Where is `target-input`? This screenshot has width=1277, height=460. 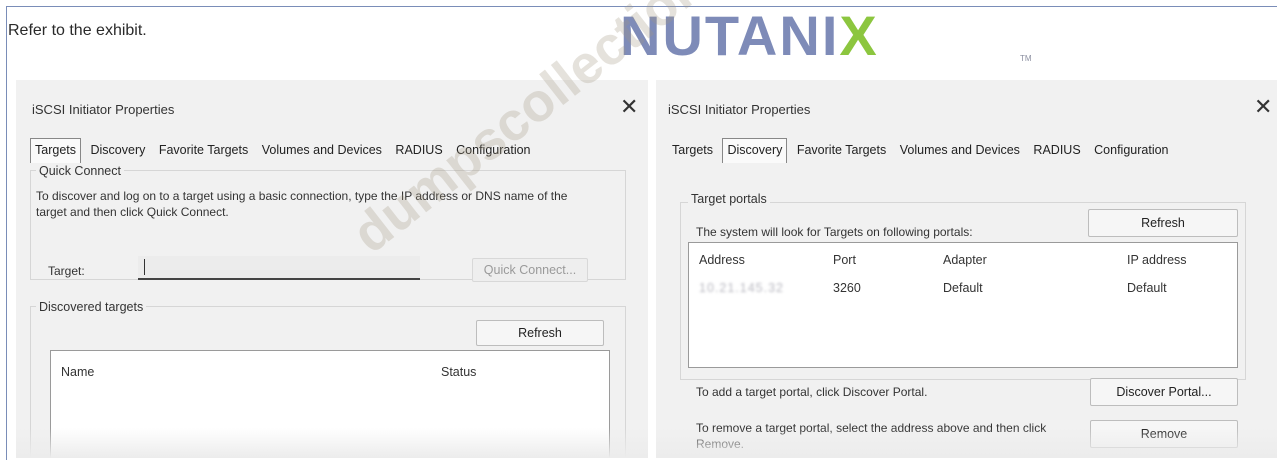 target-input is located at coordinates (279, 268).